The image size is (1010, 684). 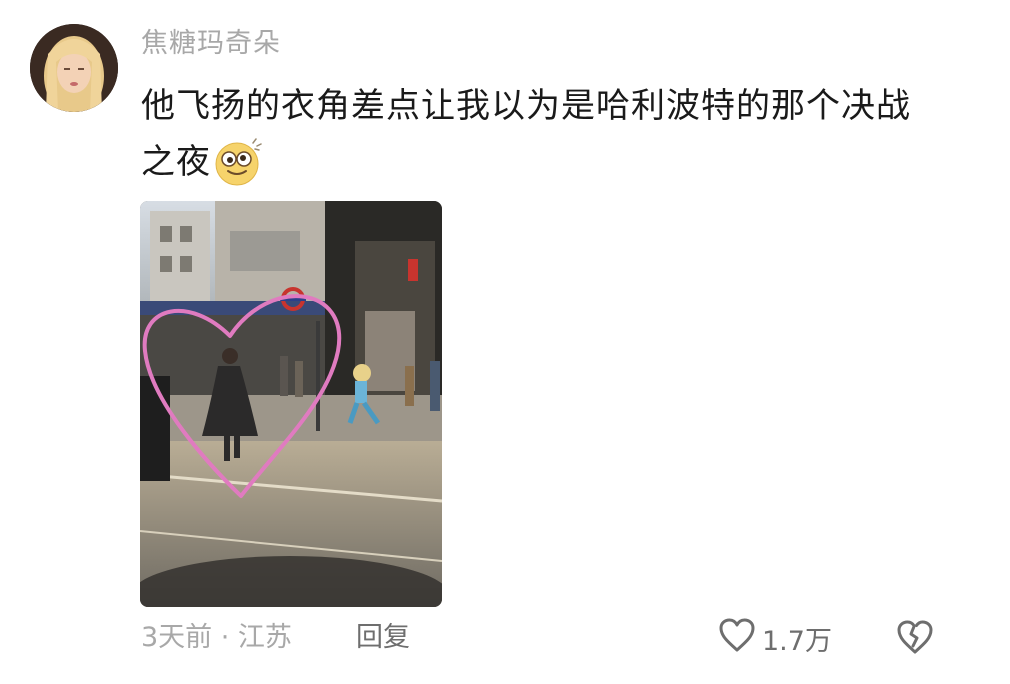 I want to click on dislike-button, so click(x=915, y=640).